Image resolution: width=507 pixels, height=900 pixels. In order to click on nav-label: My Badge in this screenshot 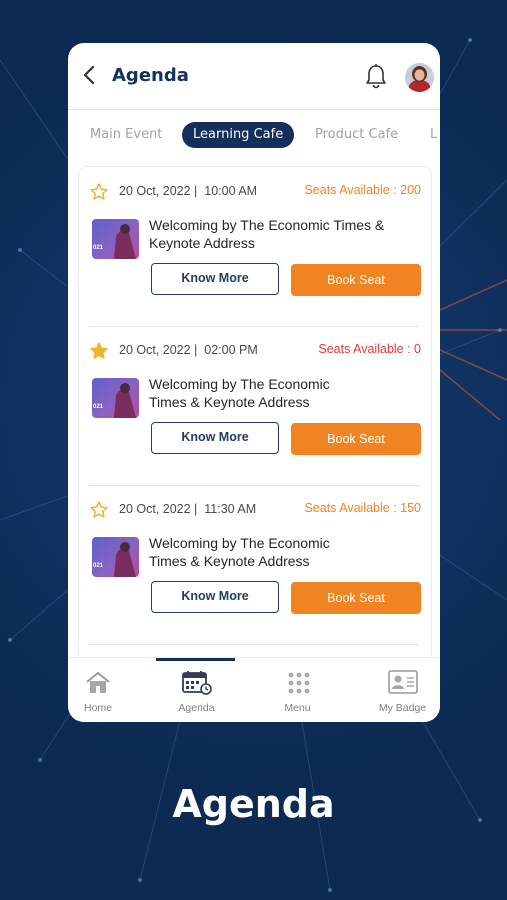, I will do `click(402, 708)`.